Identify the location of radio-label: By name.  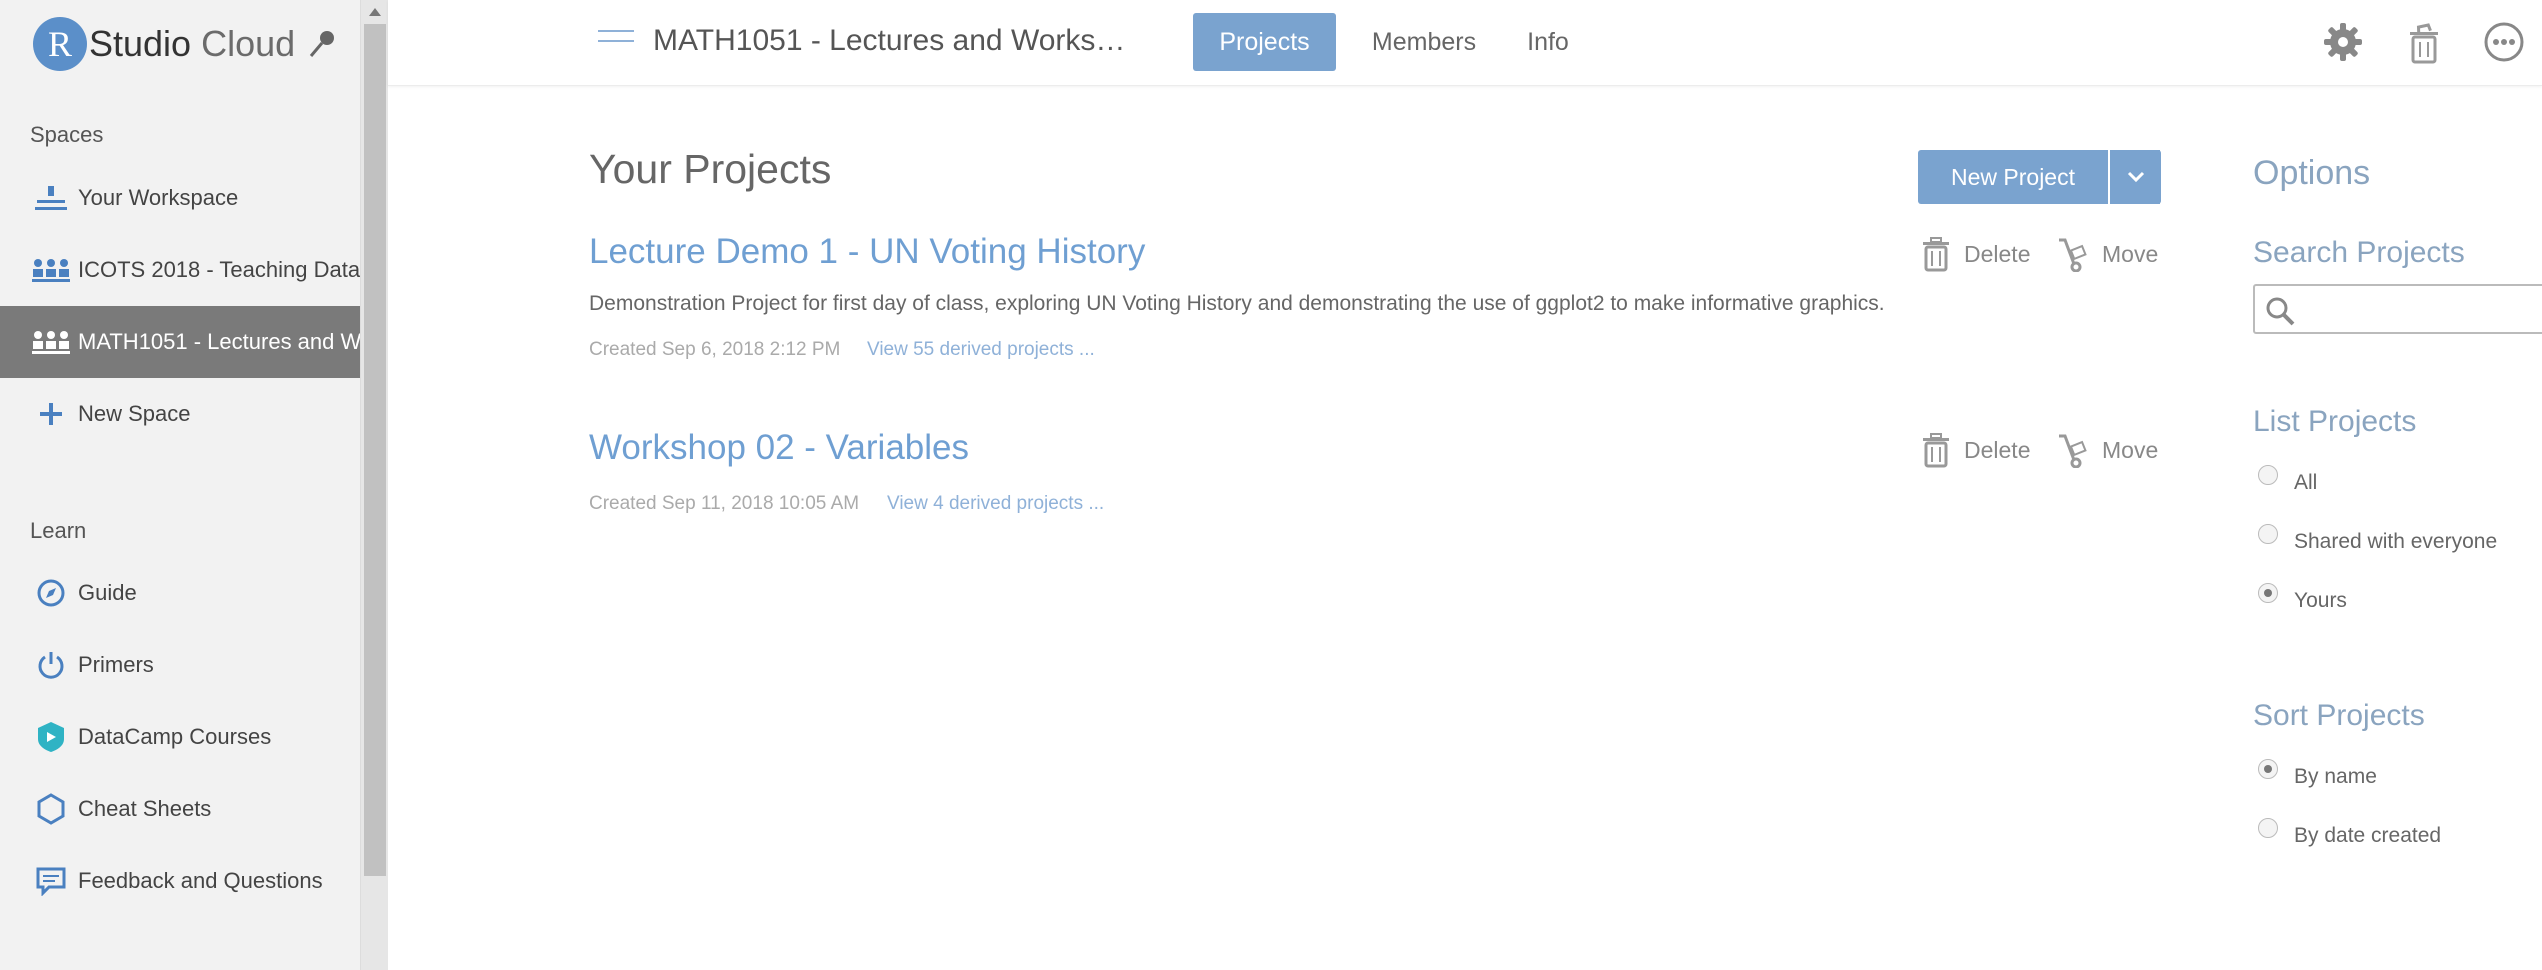
(2335, 776).